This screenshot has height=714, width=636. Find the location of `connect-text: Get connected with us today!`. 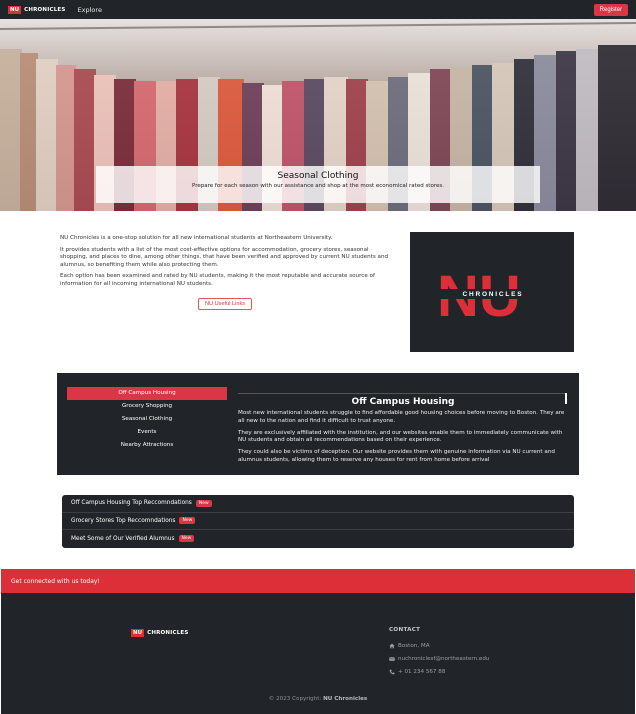

connect-text: Get connected with us today! is located at coordinates (55, 581).